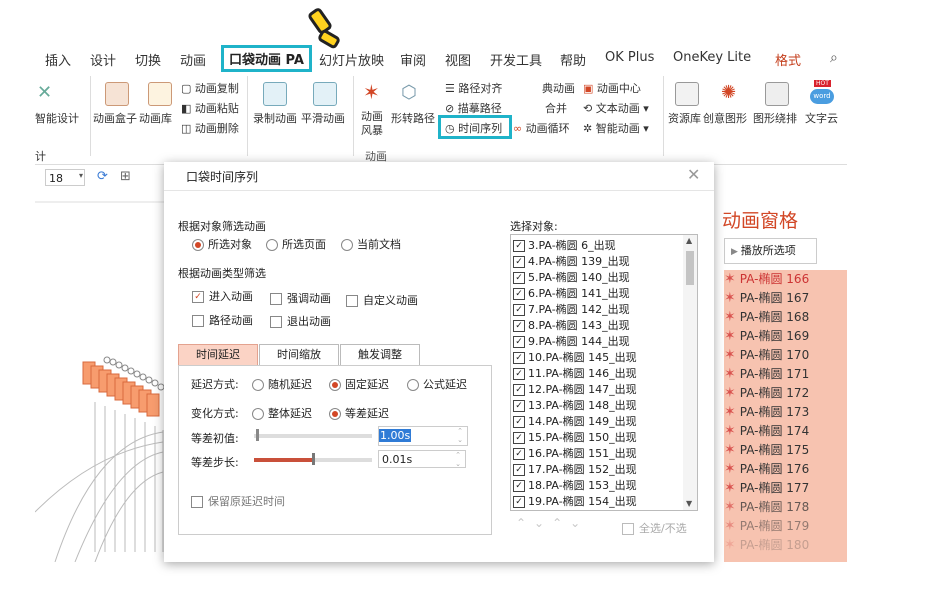  What do you see at coordinates (193, 59) in the screenshot?
I see `tab-animations: 动画` at bounding box center [193, 59].